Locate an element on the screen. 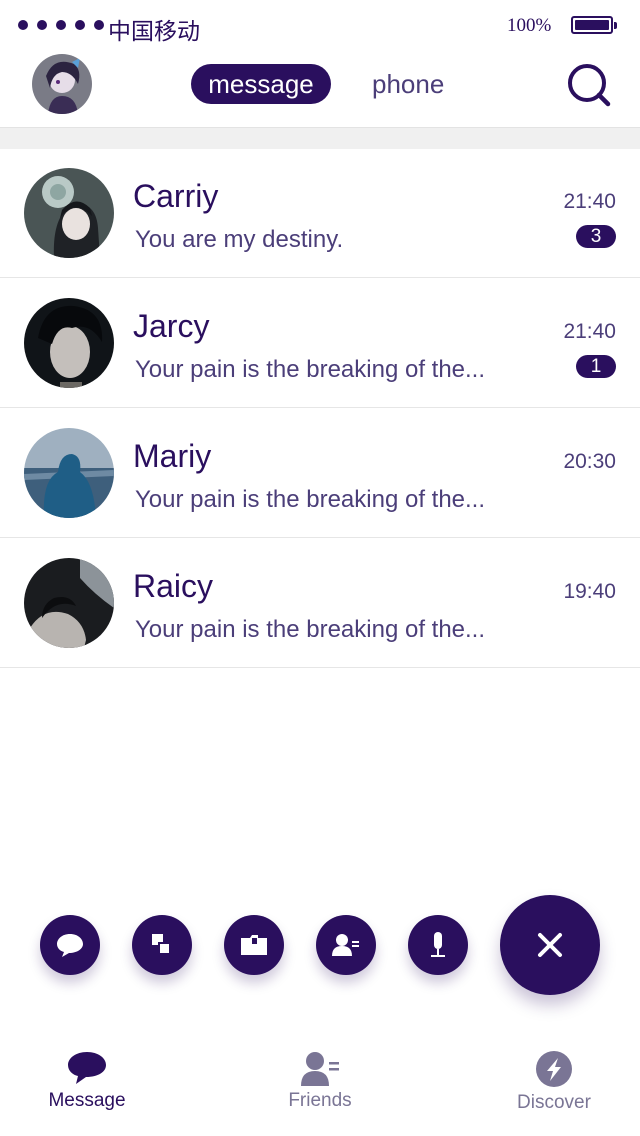 Image resolution: width=640 pixels, height=1136 pixels. chat-bubble-icon is located at coordinates (70, 945).